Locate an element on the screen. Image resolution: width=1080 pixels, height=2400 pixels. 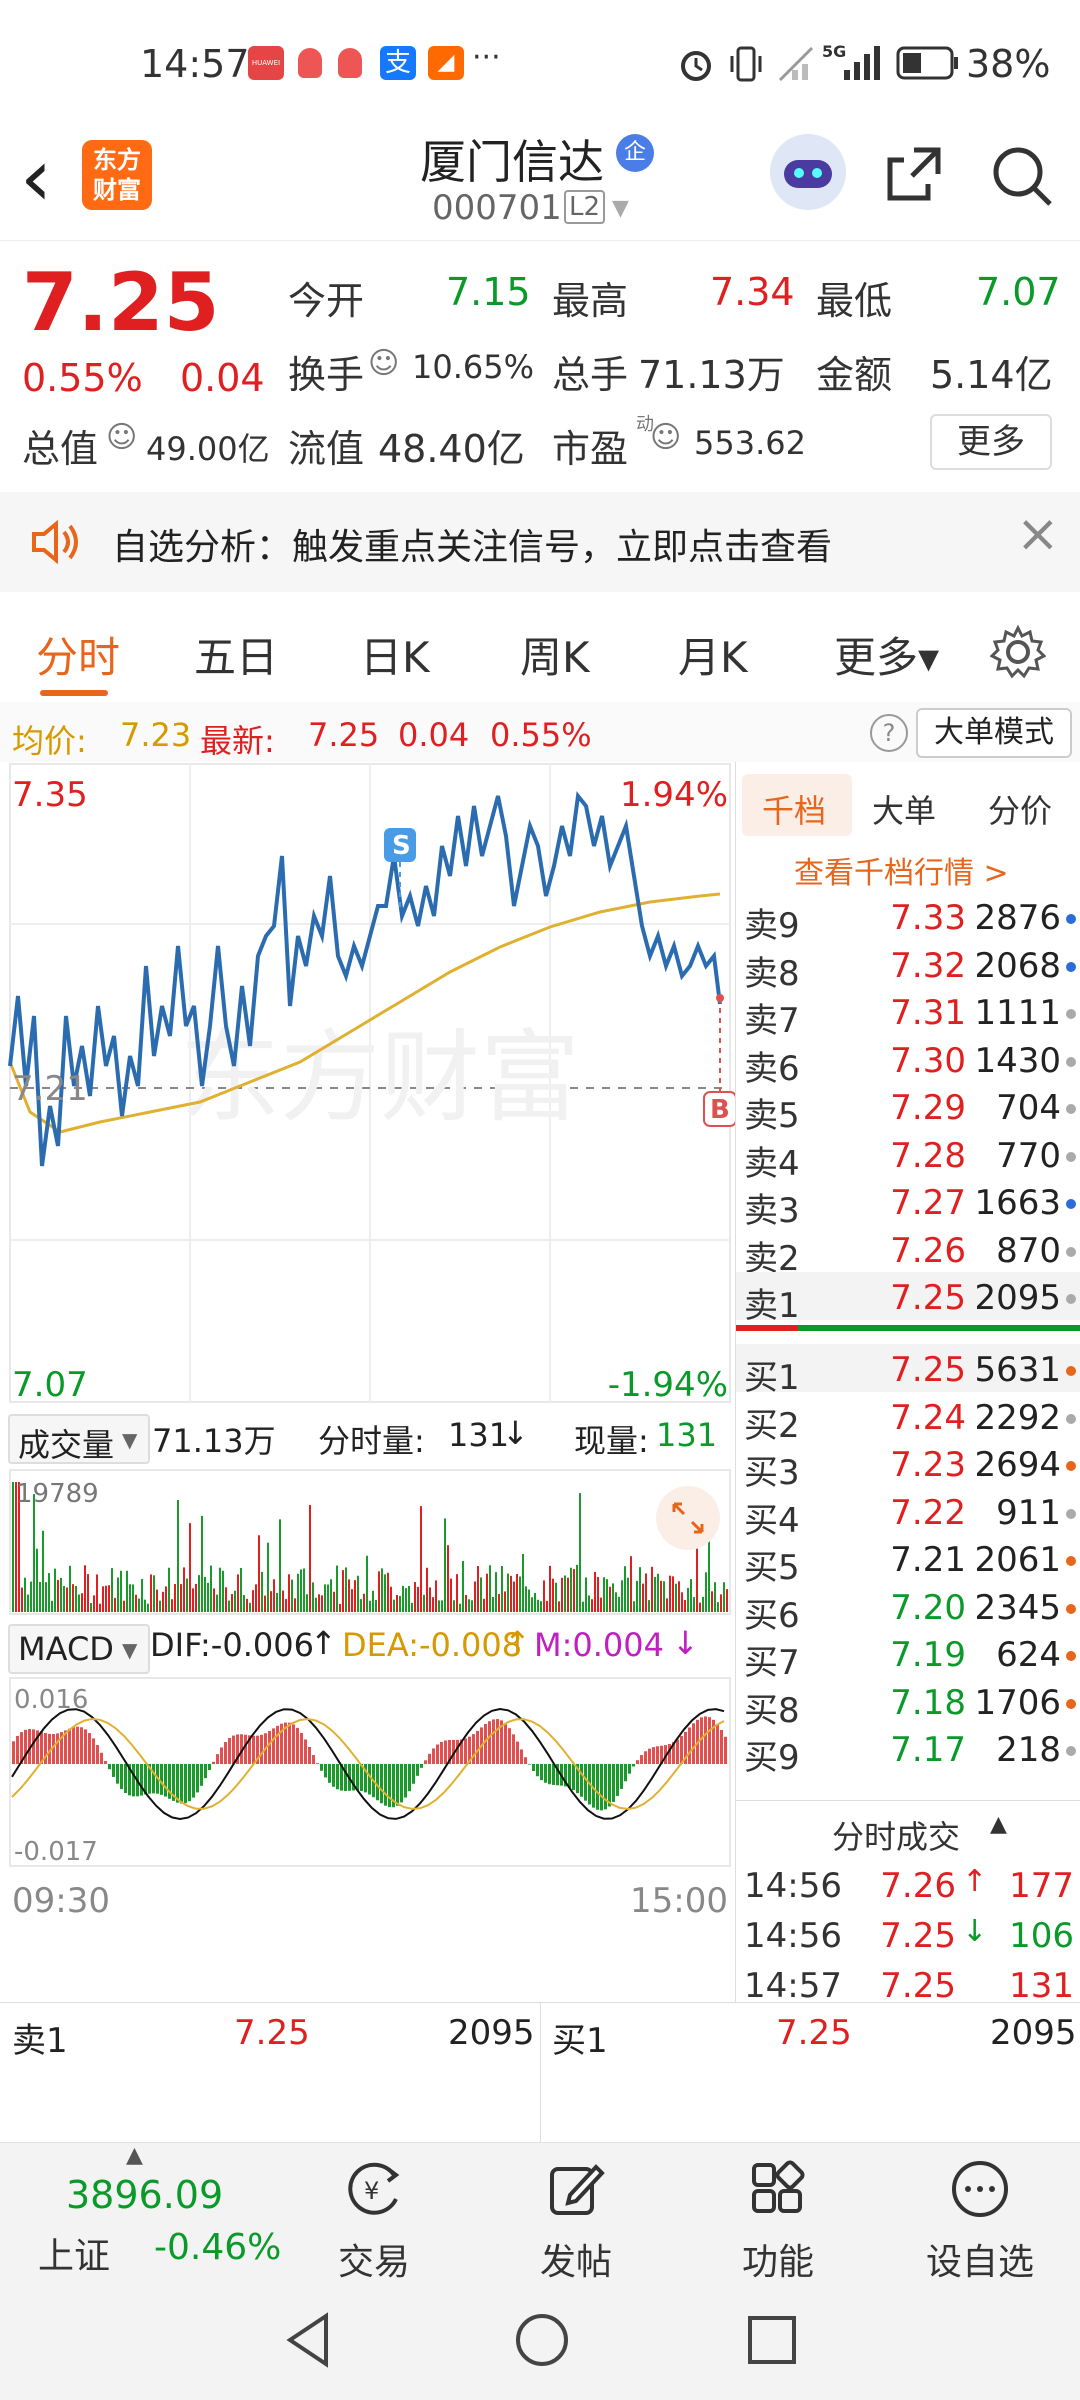
bid-row: 买1 7.25 5631 is located at coordinates (908, 1371).